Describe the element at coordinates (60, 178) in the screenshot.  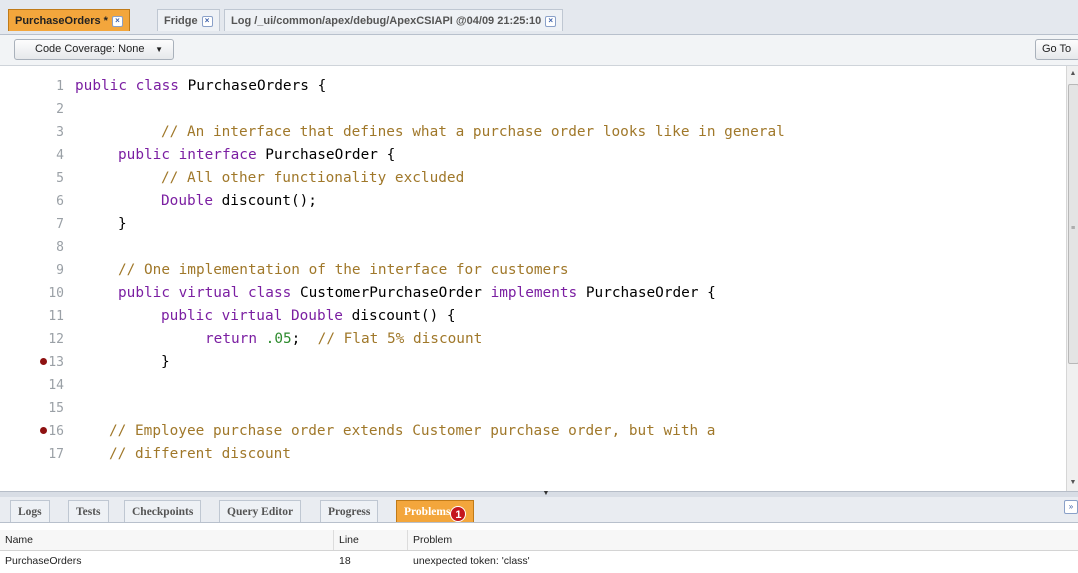
I see `line-number: 5` at that location.